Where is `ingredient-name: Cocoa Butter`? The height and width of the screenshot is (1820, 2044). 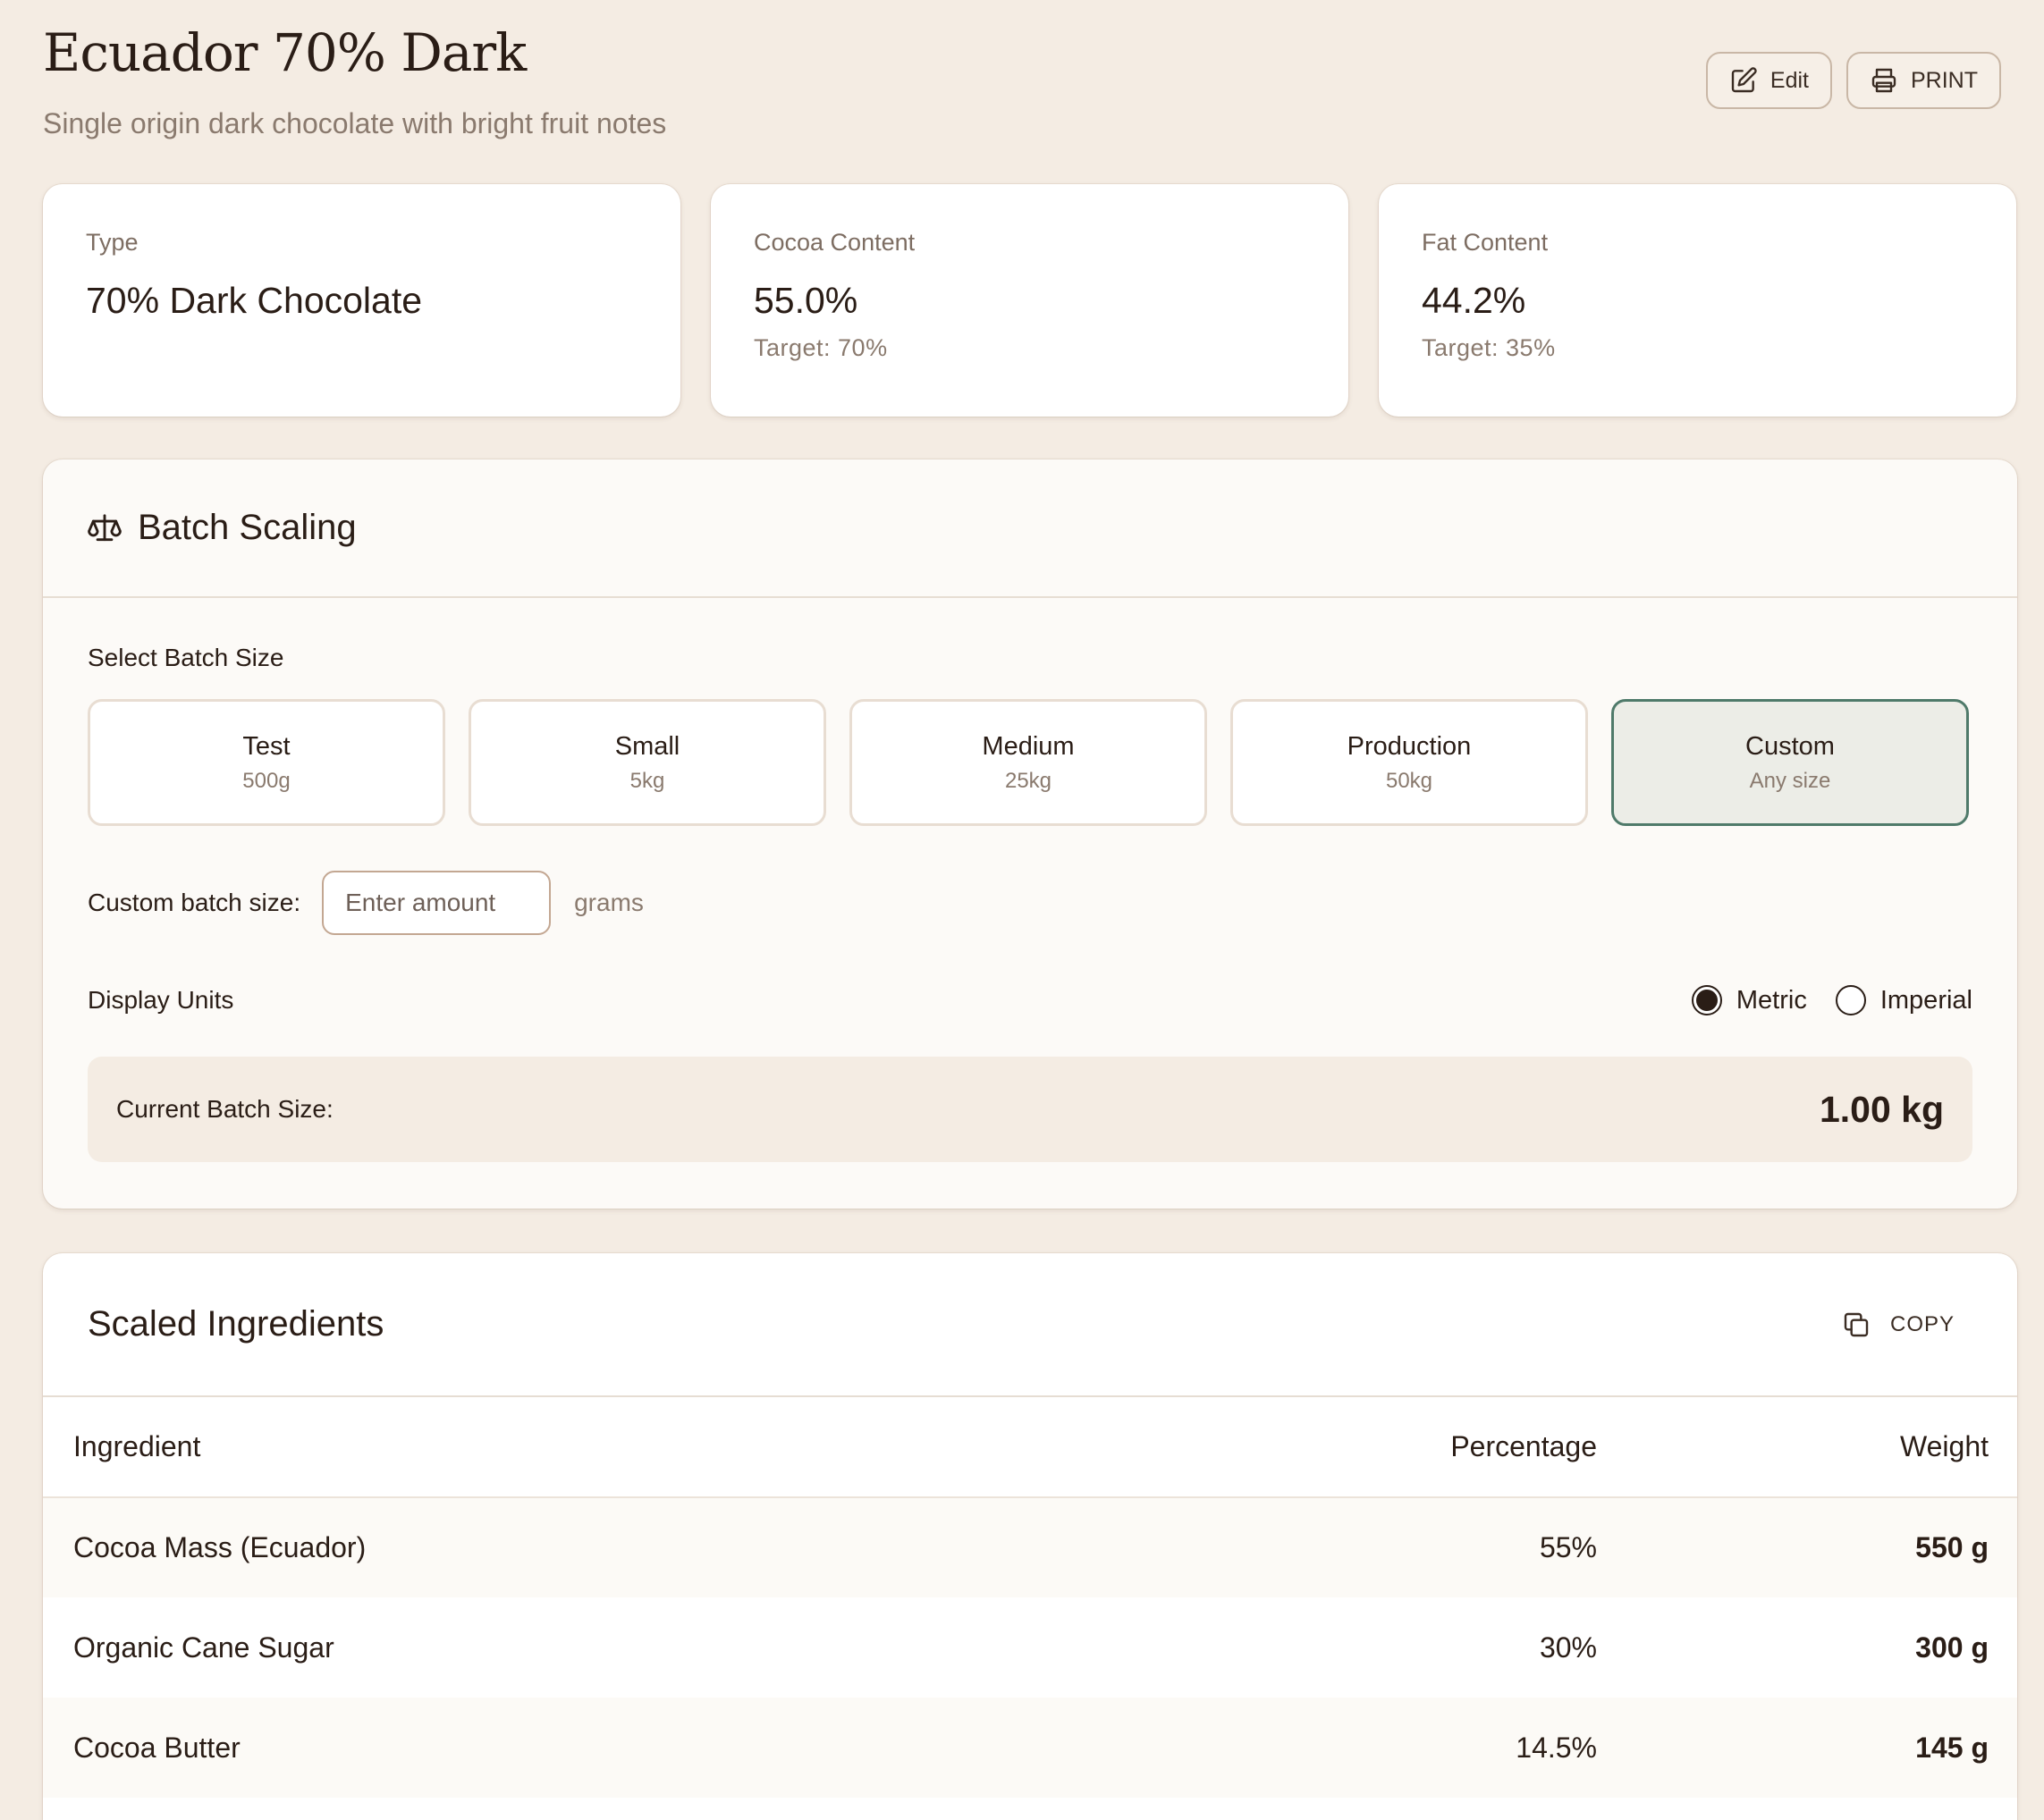 ingredient-name: Cocoa Butter is located at coordinates (157, 1747).